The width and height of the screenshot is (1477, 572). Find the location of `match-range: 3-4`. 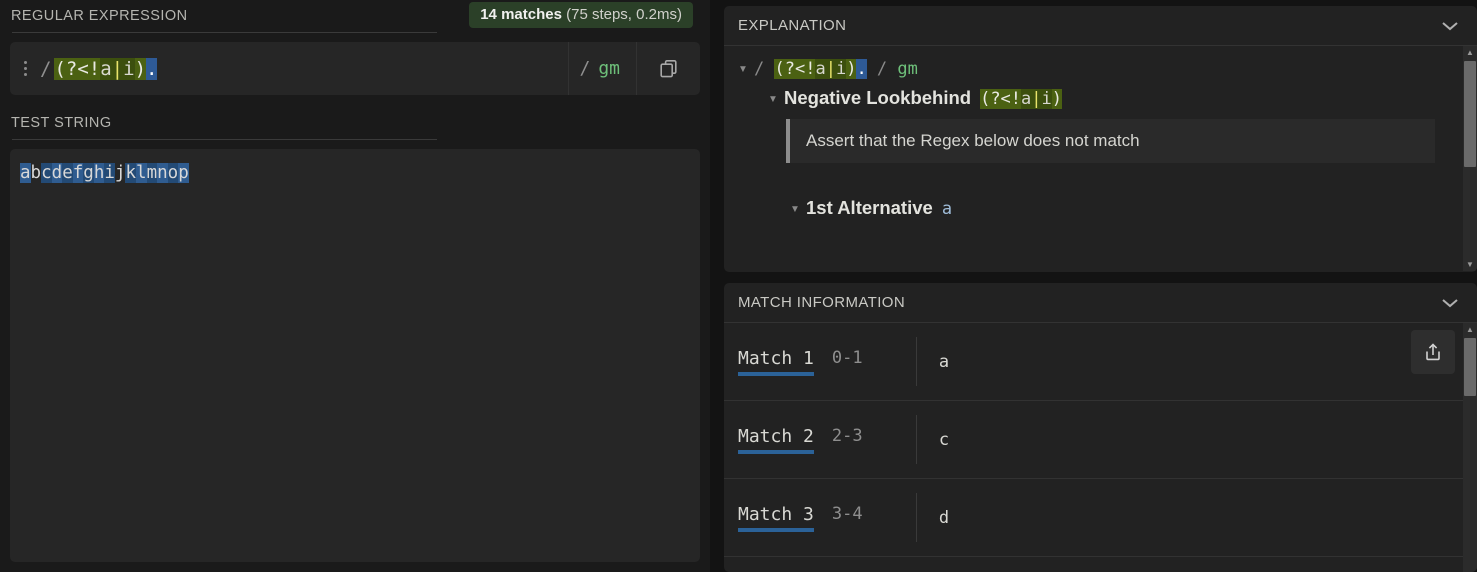

match-range: 3-4 is located at coordinates (847, 514).